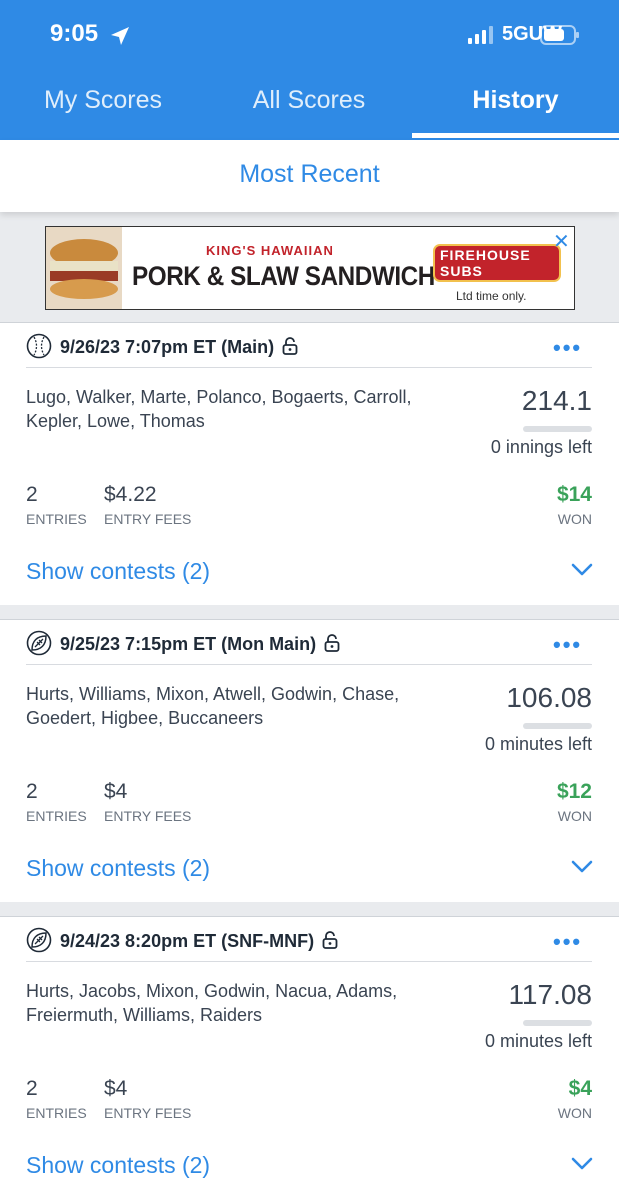  I want to click on lineup-title-text: 9/26/23 7:07pm ET (Main), so click(167, 347).